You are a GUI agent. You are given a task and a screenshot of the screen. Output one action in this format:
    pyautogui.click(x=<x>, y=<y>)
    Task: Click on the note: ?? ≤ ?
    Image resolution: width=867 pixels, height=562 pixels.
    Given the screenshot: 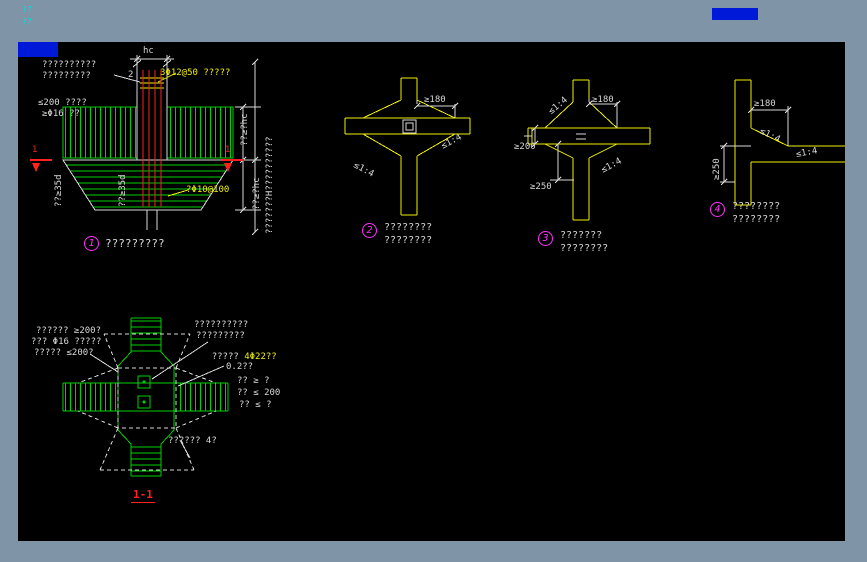 What is the action you would take?
    pyautogui.click(x=255, y=405)
    